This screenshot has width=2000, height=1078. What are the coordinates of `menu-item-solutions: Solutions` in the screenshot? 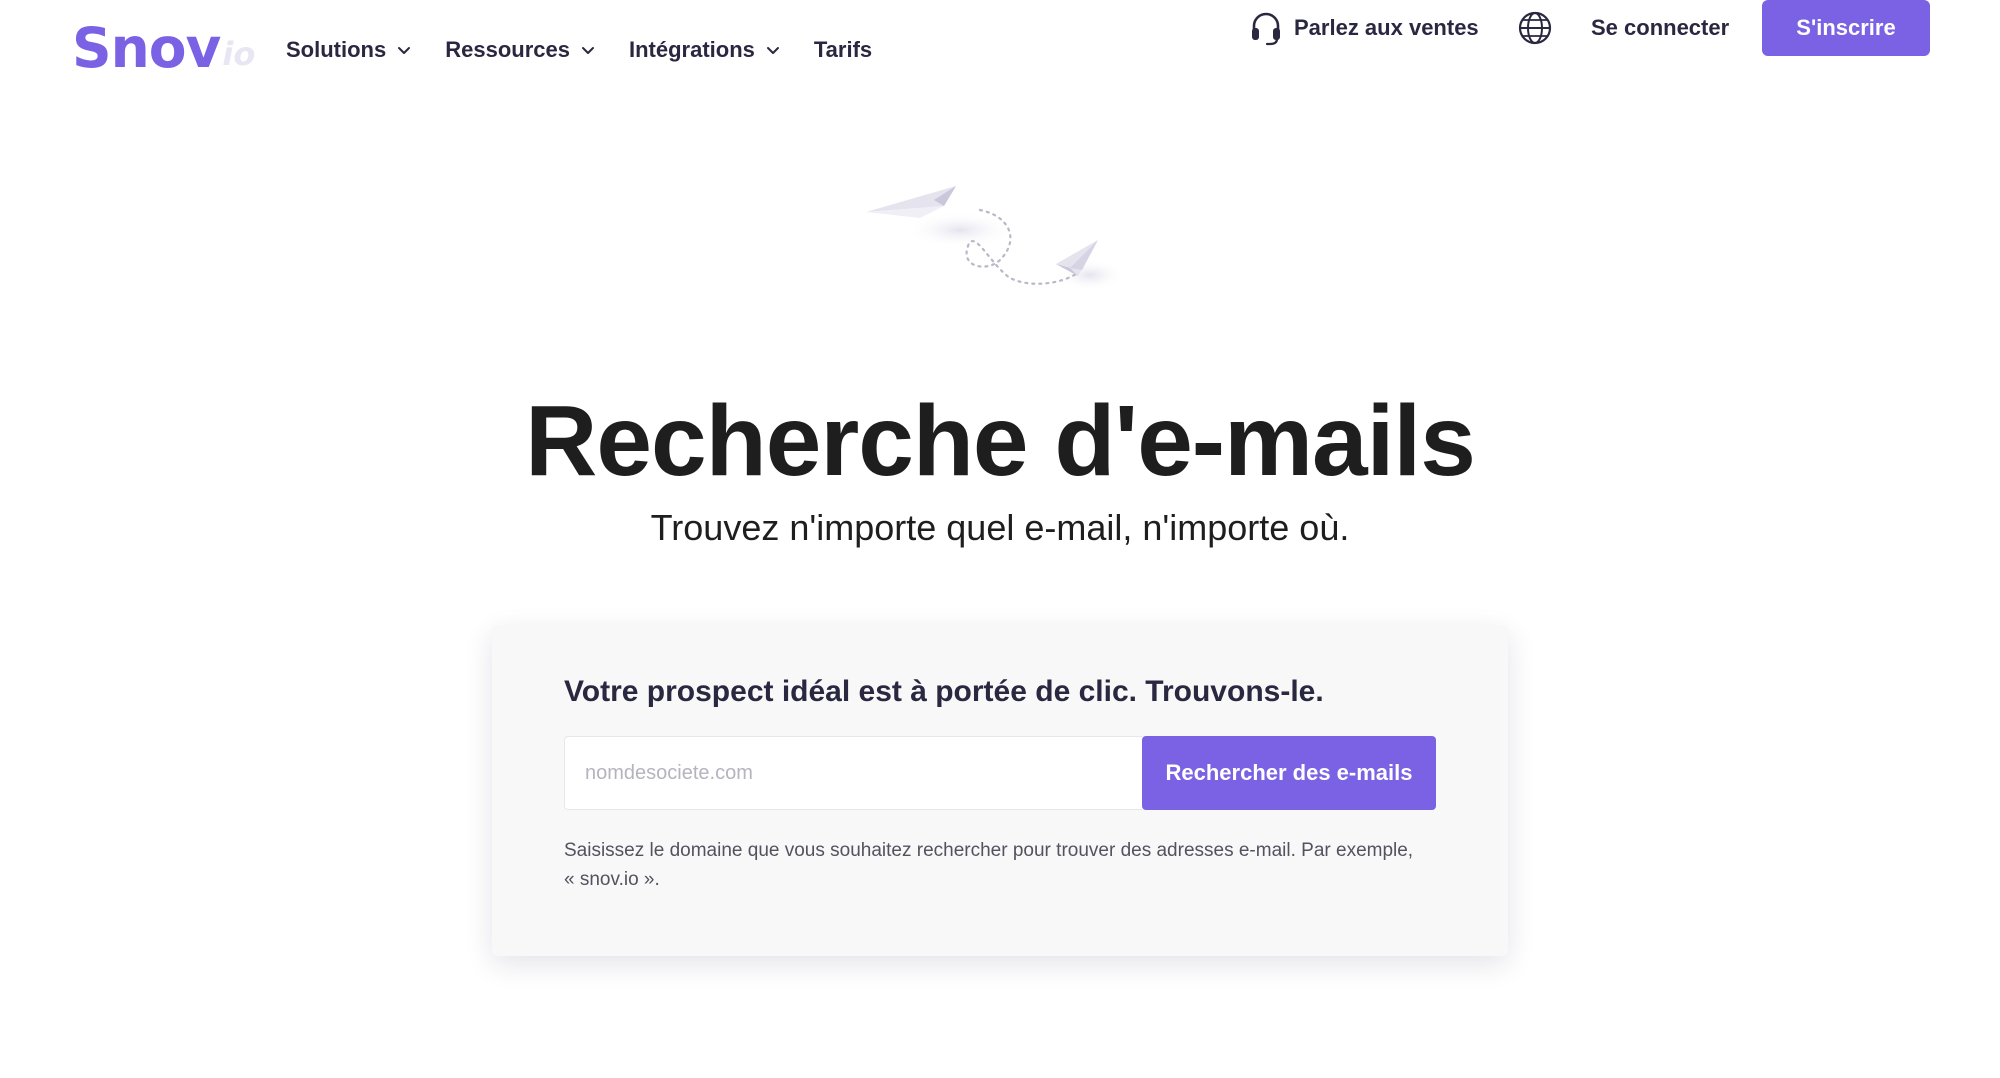 It's located at (349, 50).